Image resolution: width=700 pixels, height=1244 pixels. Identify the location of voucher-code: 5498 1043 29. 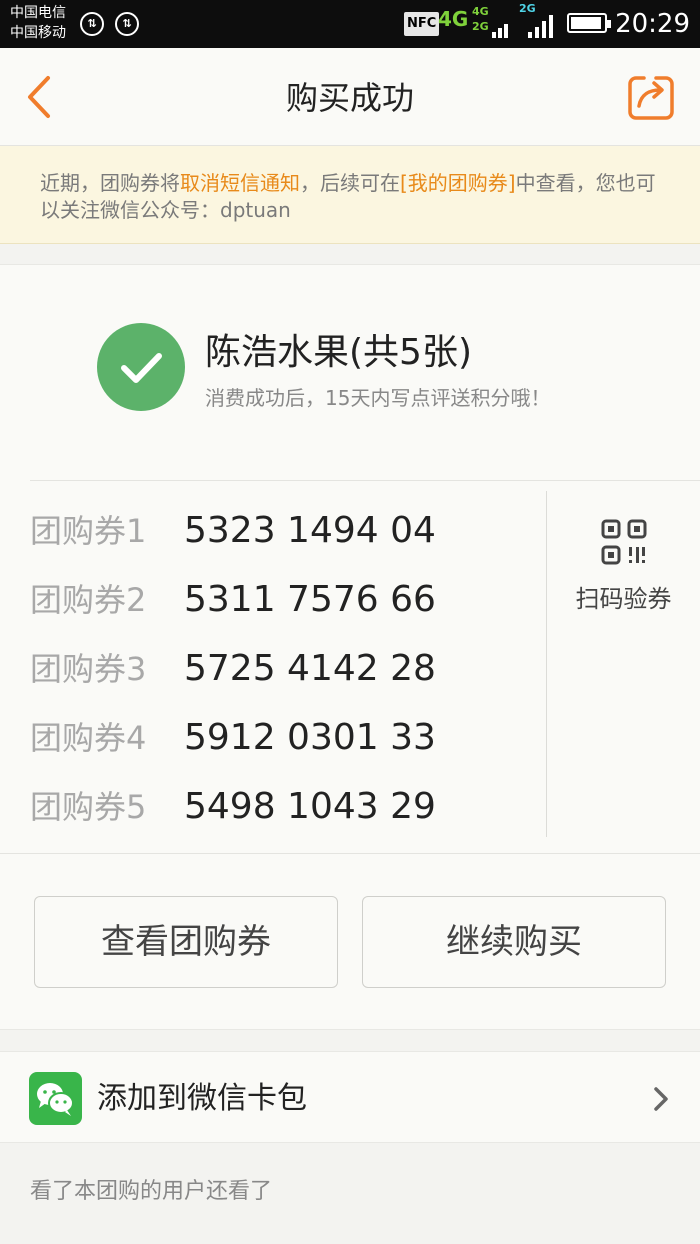
(310, 806).